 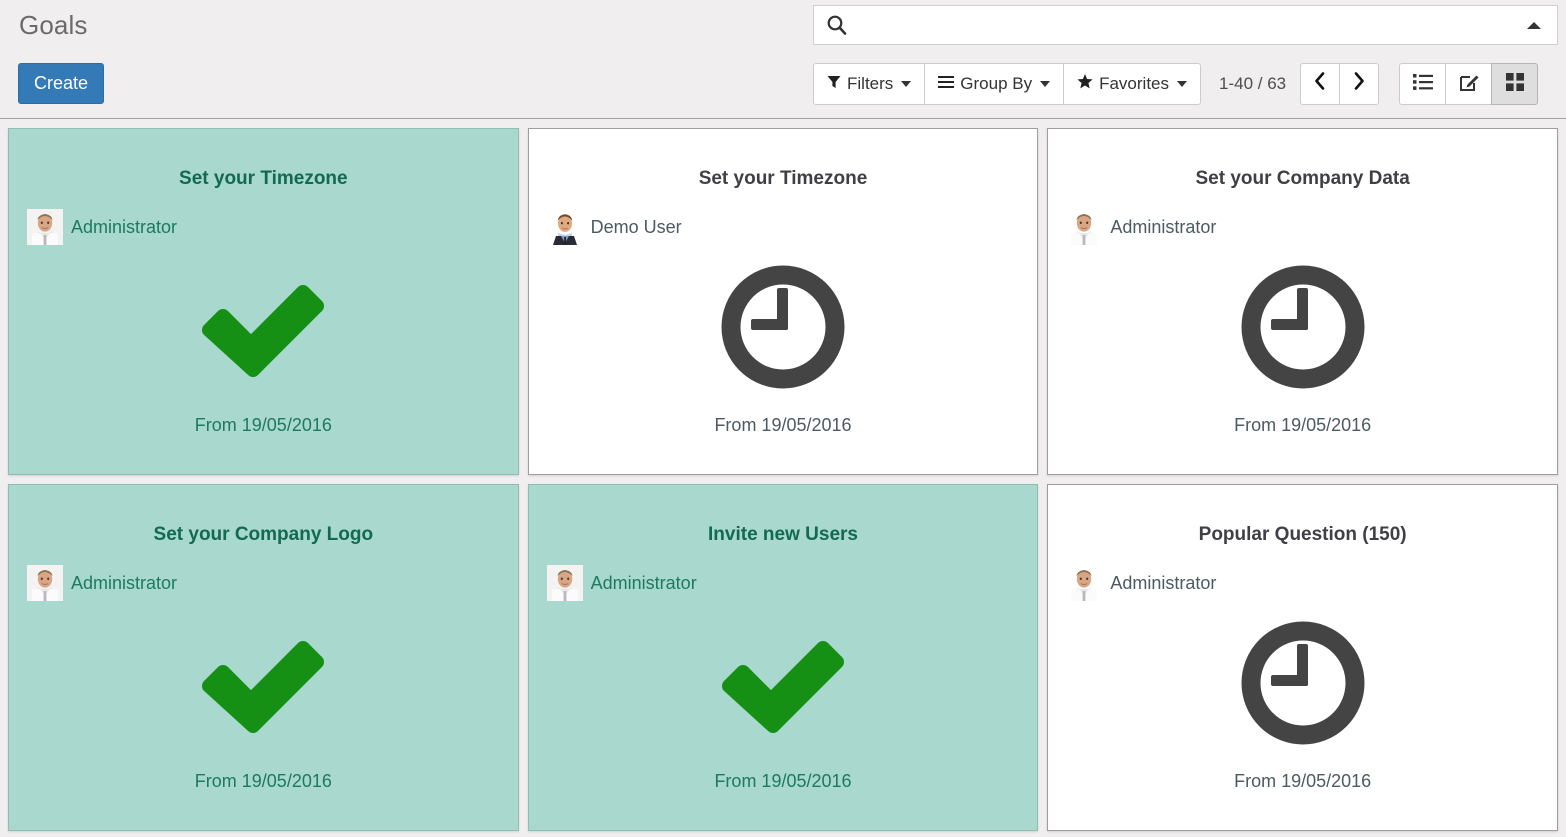 I want to click on page-title: Goals, so click(x=53, y=25).